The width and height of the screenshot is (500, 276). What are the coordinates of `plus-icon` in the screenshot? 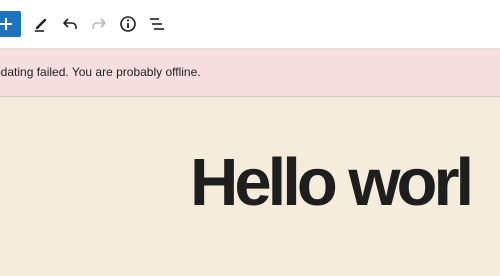 It's located at (7, 24).